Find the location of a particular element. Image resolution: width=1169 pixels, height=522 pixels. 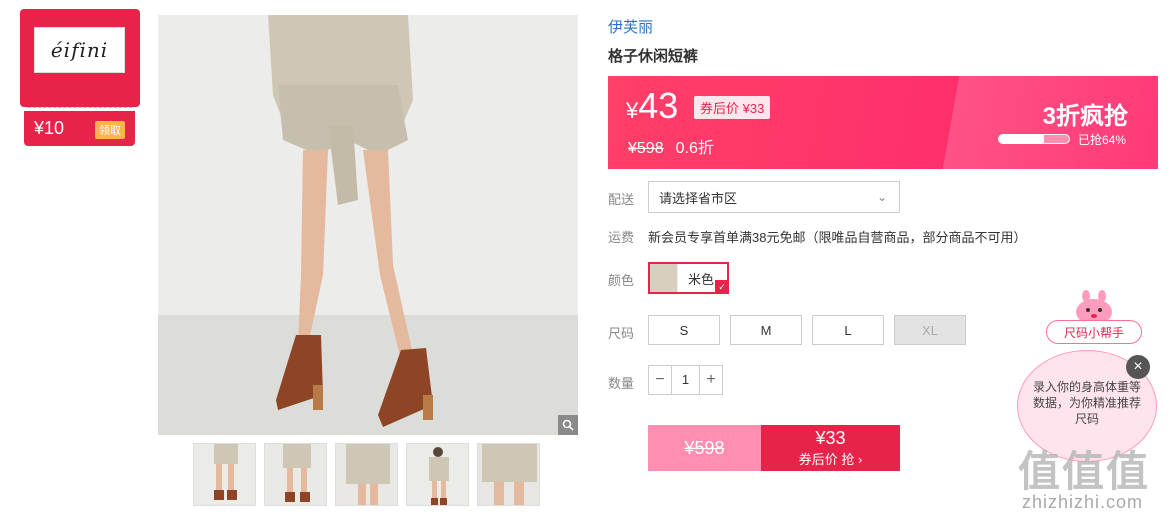

original-price: ¥598 is located at coordinates (646, 148).